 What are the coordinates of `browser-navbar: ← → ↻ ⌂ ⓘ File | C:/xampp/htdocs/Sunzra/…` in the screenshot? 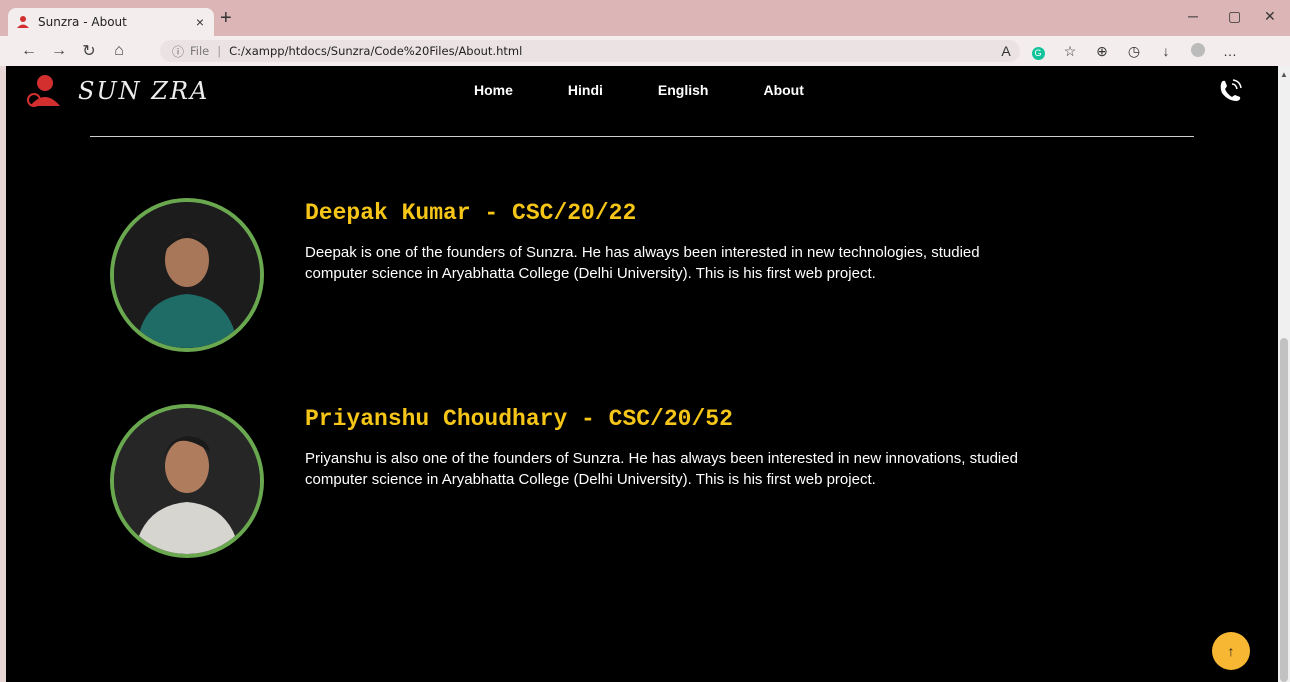 It's located at (645, 51).